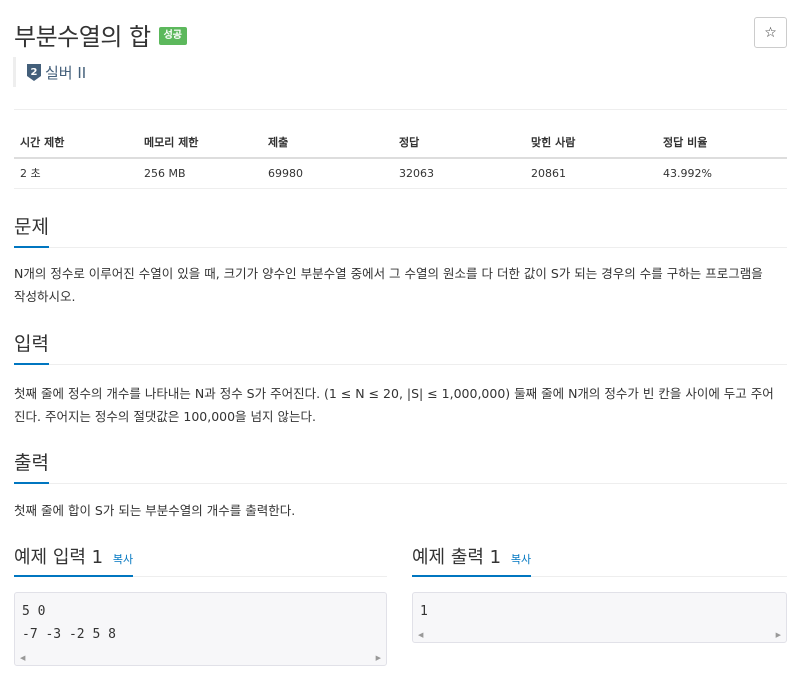  I want to click on tier-label: 실버 II, so click(66, 72).